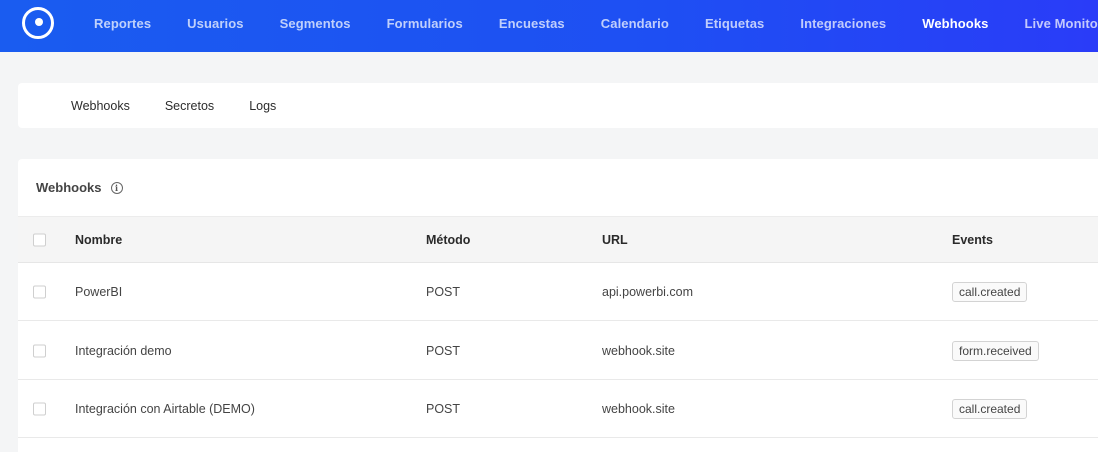 This screenshot has height=452, width=1098. Describe the element at coordinates (100, 106) in the screenshot. I see `tab-webhooks: Webhooks` at that location.